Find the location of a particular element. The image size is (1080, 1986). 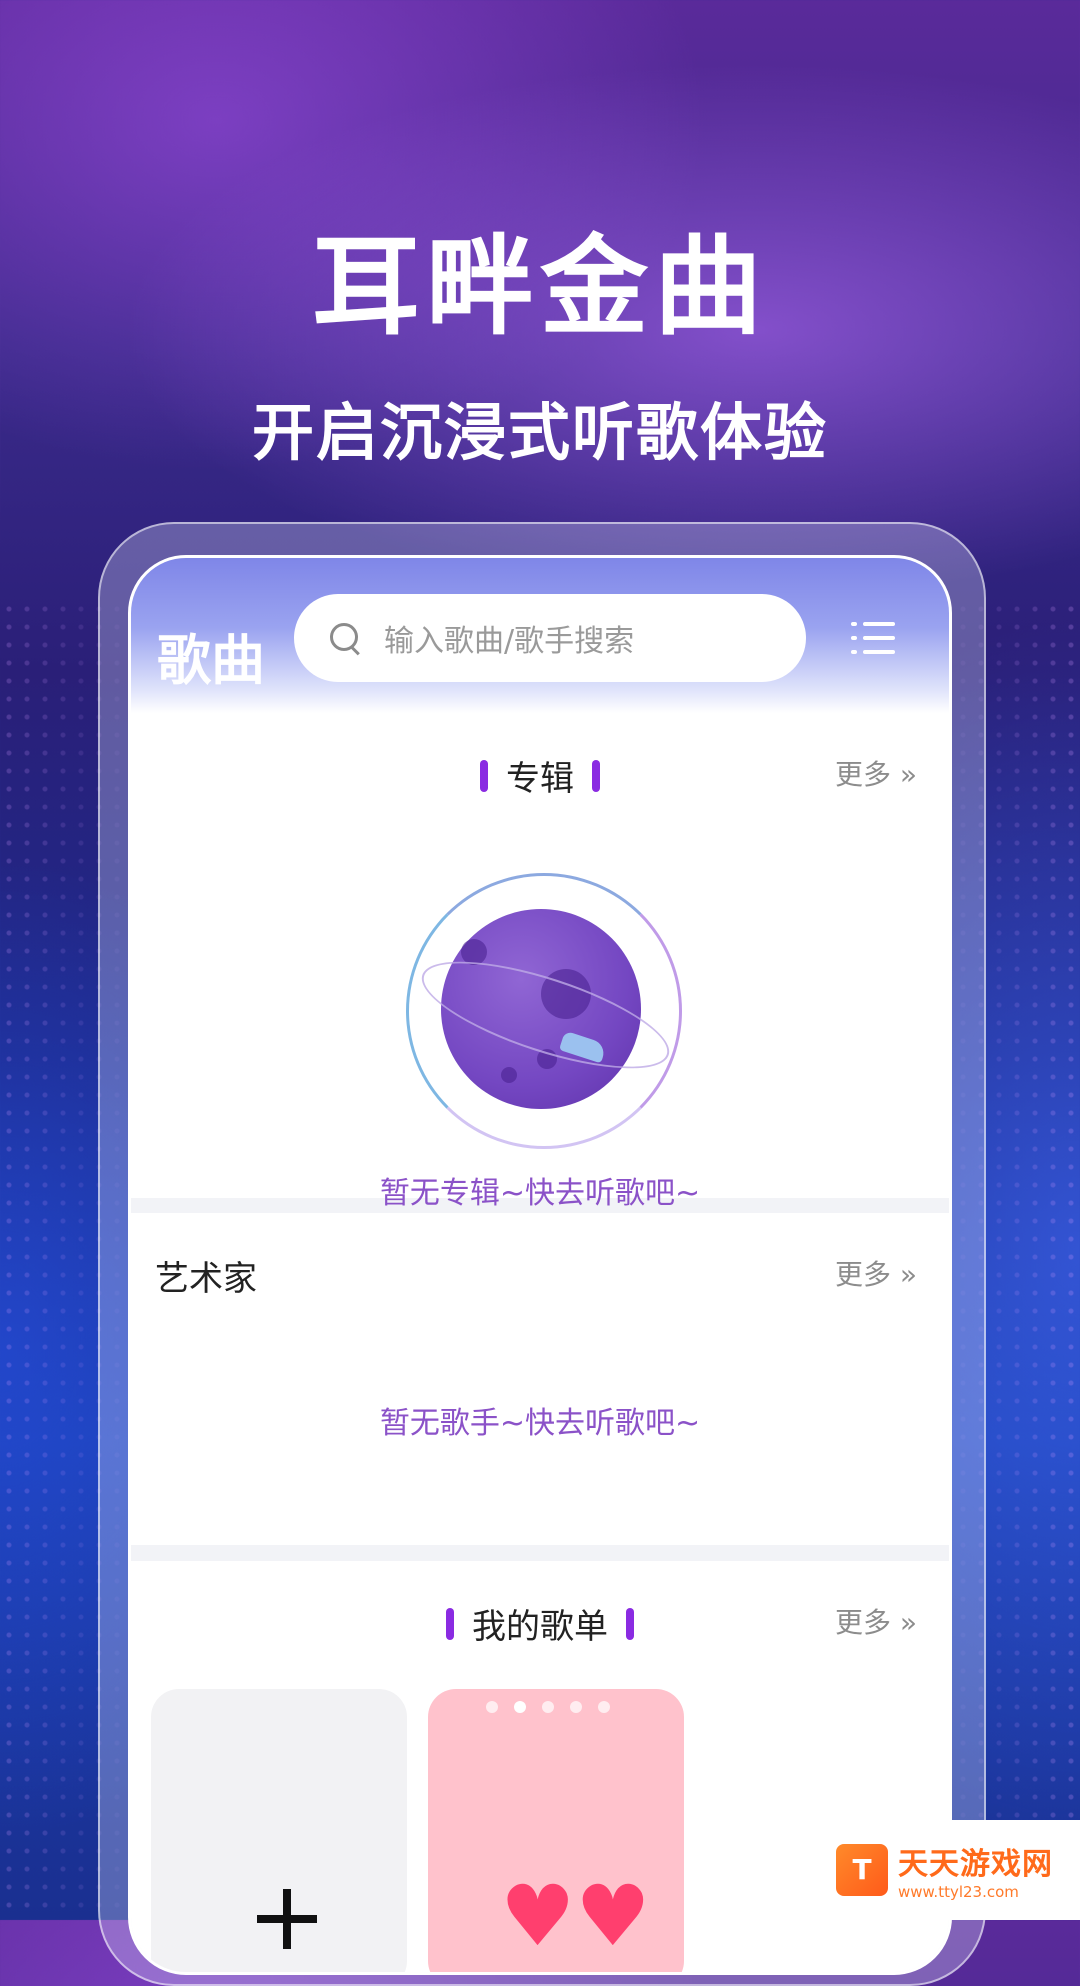

watermark-url: www.ttyl23.com is located at coordinates (958, 1892).